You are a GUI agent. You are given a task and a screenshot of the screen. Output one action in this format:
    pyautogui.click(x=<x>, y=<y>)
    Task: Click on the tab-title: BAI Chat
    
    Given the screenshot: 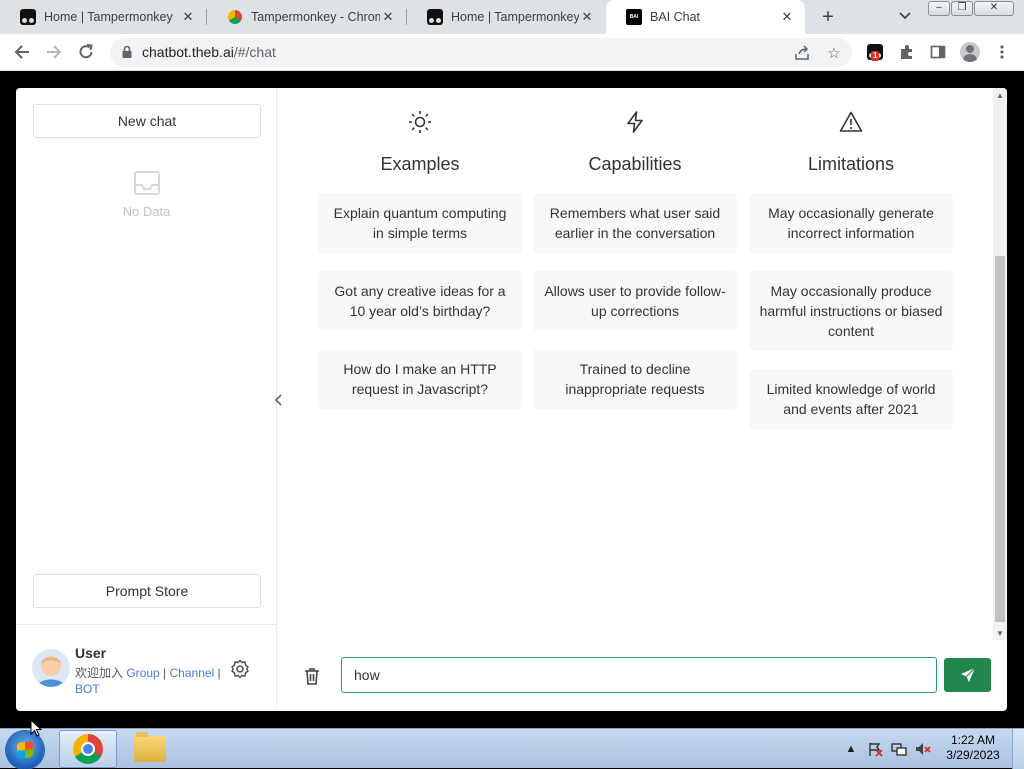 What is the action you would take?
    pyautogui.click(x=675, y=17)
    